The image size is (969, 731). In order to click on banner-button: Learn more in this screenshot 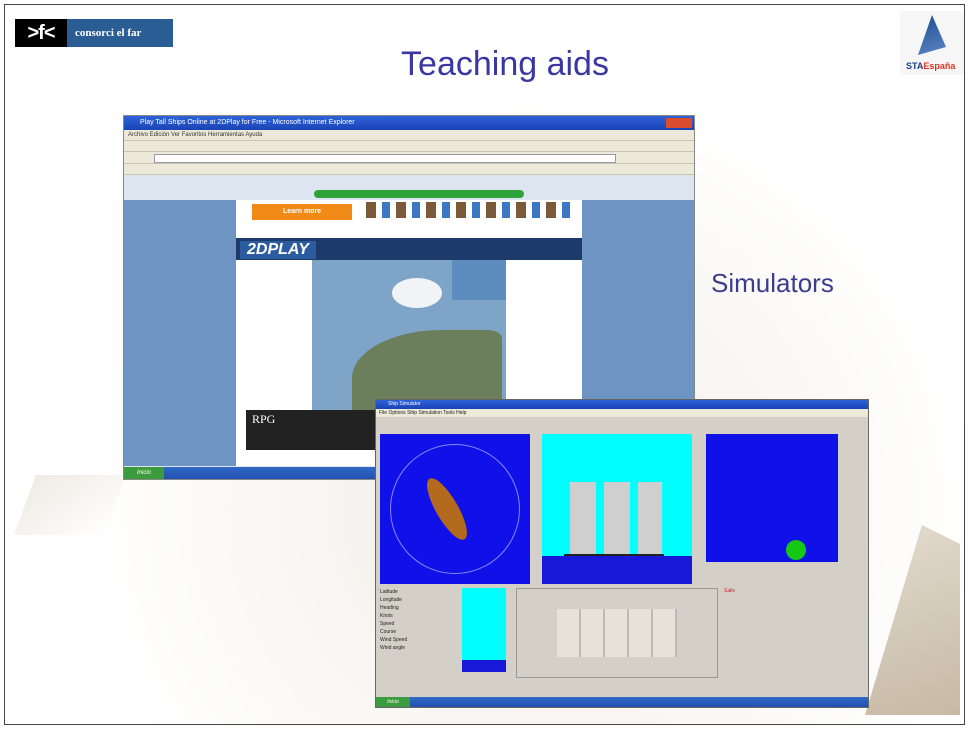, I will do `click(302, 212)`.